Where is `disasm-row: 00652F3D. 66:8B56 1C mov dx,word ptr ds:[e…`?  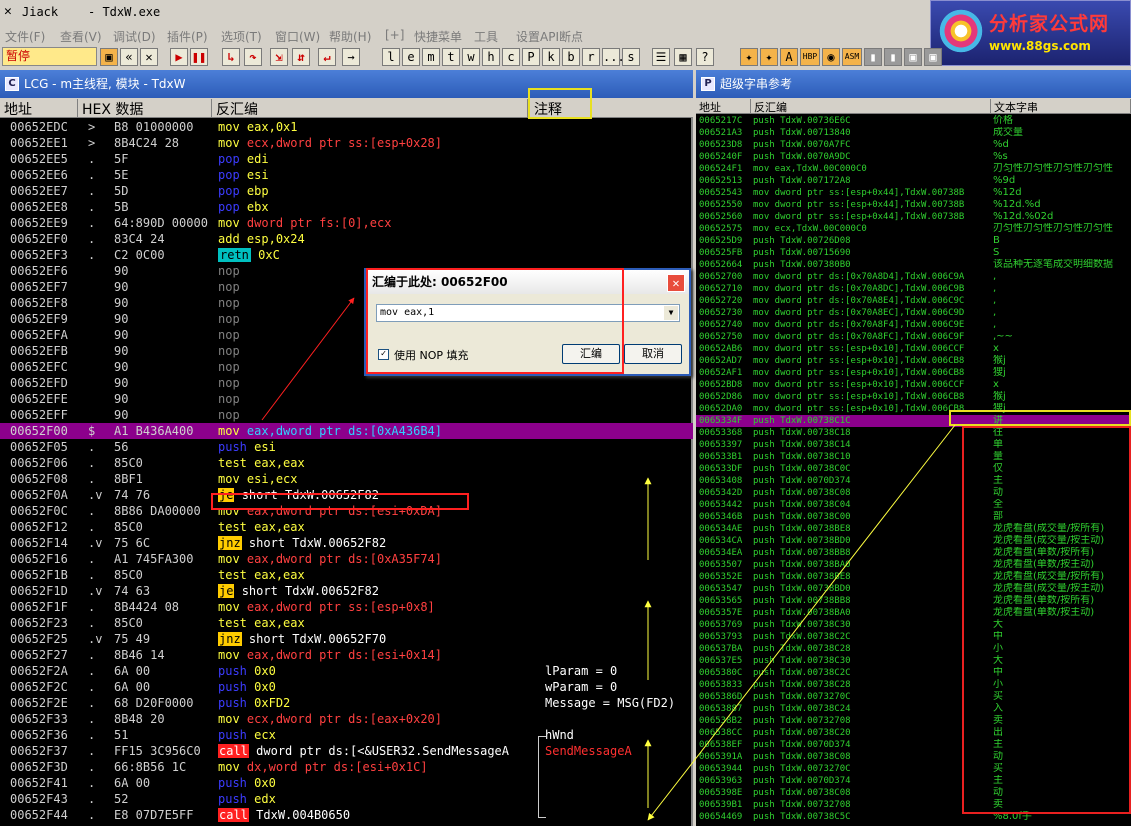 disasm-row: 00652F3D. 66:8B56 1C mov dx,word ptr ds:[e… is located at coordinates (346, 767).